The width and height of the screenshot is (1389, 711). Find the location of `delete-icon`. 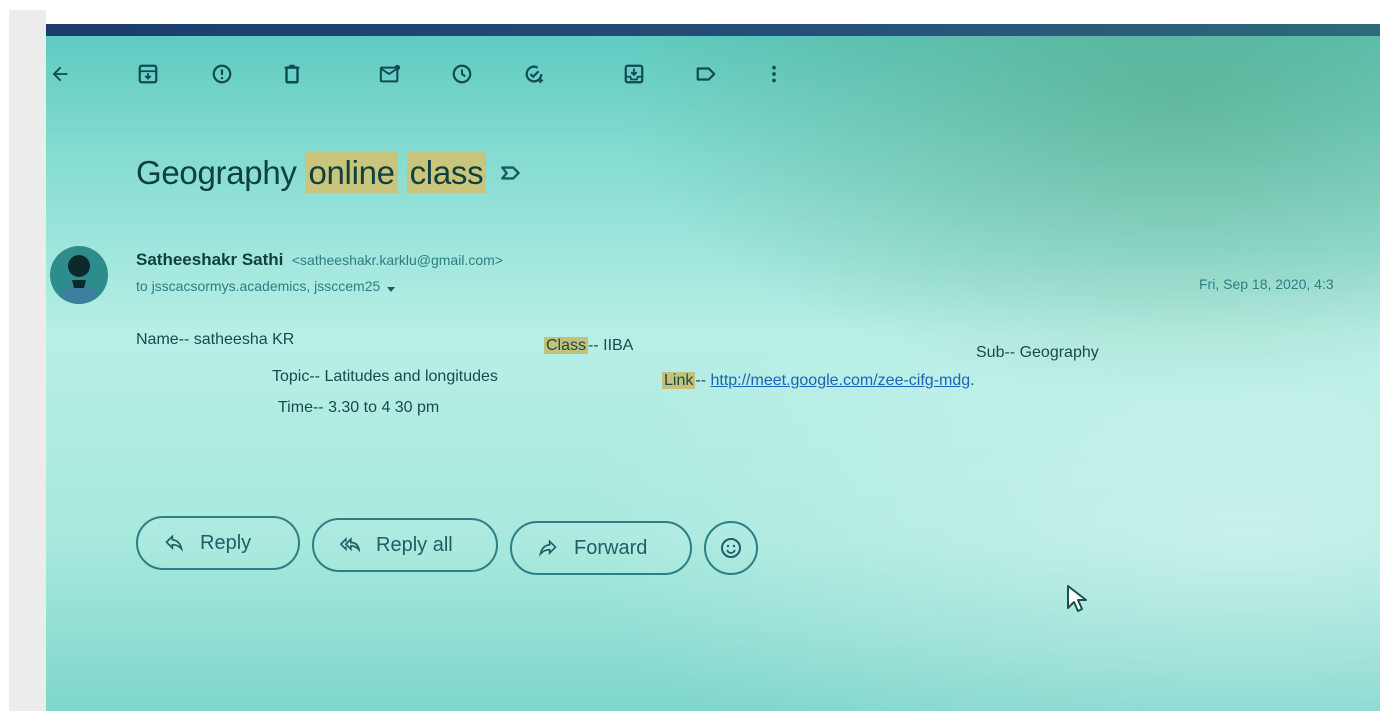

delete-icon is located at coordinates (292, 74).